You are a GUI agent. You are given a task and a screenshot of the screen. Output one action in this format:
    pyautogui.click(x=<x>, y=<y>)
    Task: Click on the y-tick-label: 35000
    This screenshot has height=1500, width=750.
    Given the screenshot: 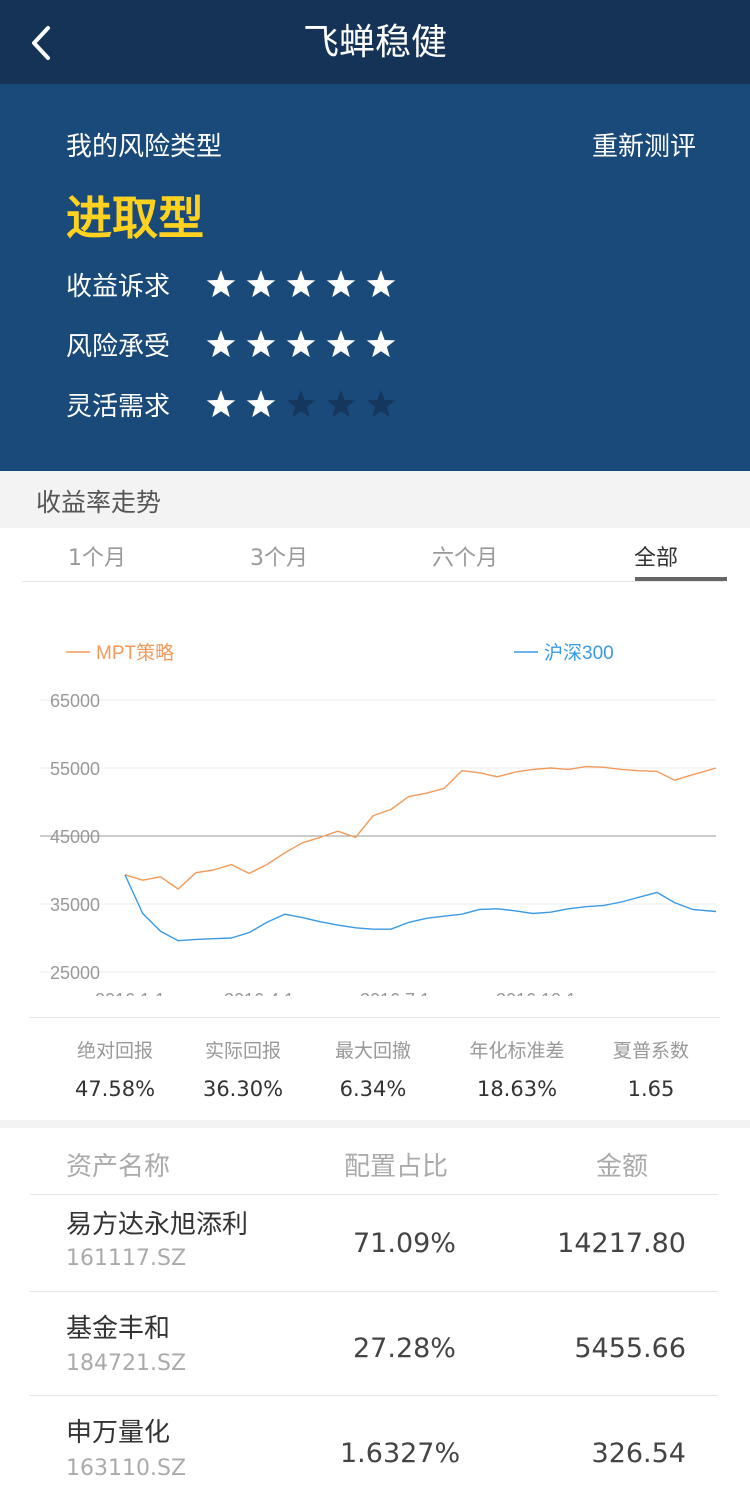 What is the action you would take?
    pyautogui.click(x=75, y=905)
    